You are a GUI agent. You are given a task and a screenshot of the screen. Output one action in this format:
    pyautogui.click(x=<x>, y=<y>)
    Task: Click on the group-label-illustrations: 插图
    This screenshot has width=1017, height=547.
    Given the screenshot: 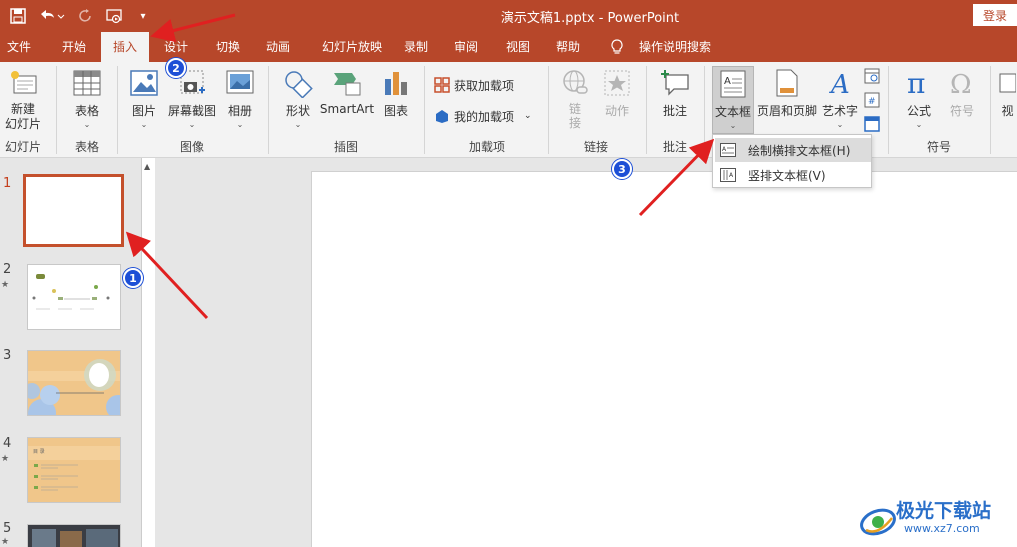 What is the action you would take?
    pyautogui.click(x=345, y=147)
    